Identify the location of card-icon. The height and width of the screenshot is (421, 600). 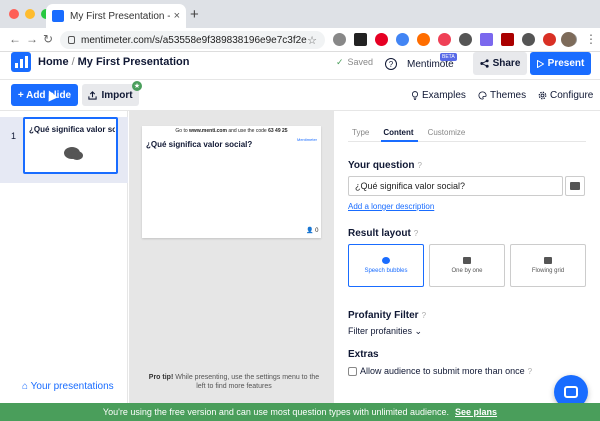
(467, 260).